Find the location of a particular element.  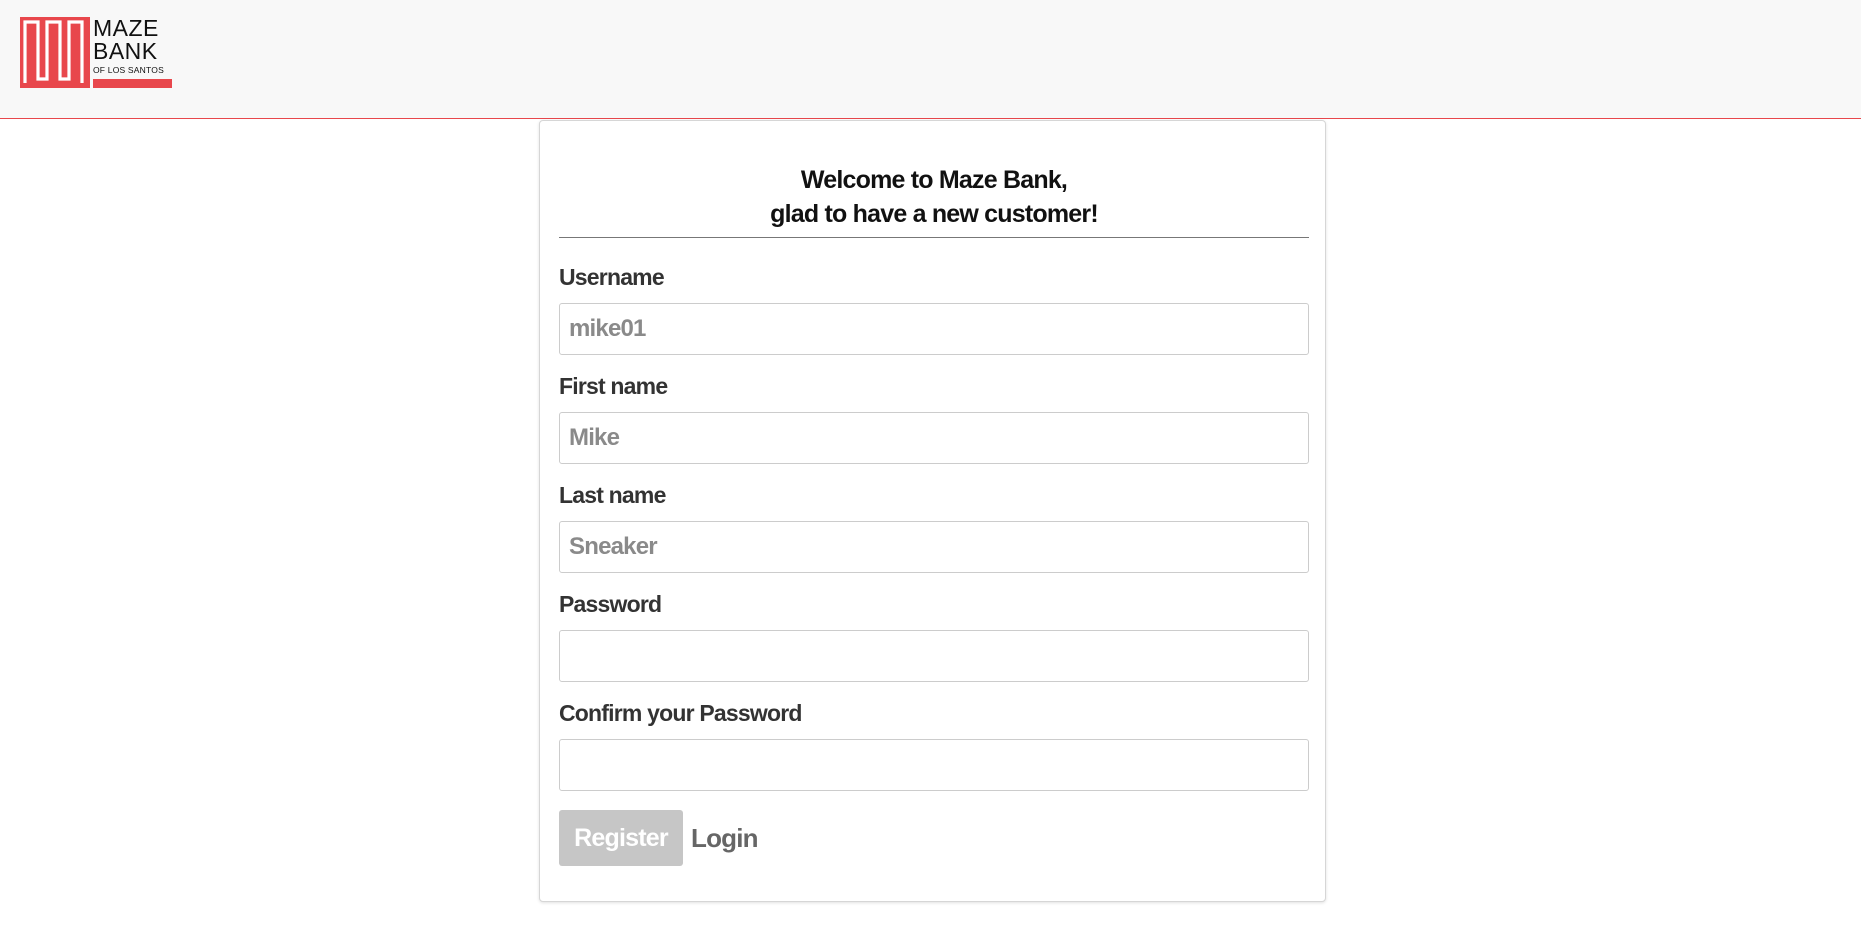

first-name-input is located at coordinates (934, 438).